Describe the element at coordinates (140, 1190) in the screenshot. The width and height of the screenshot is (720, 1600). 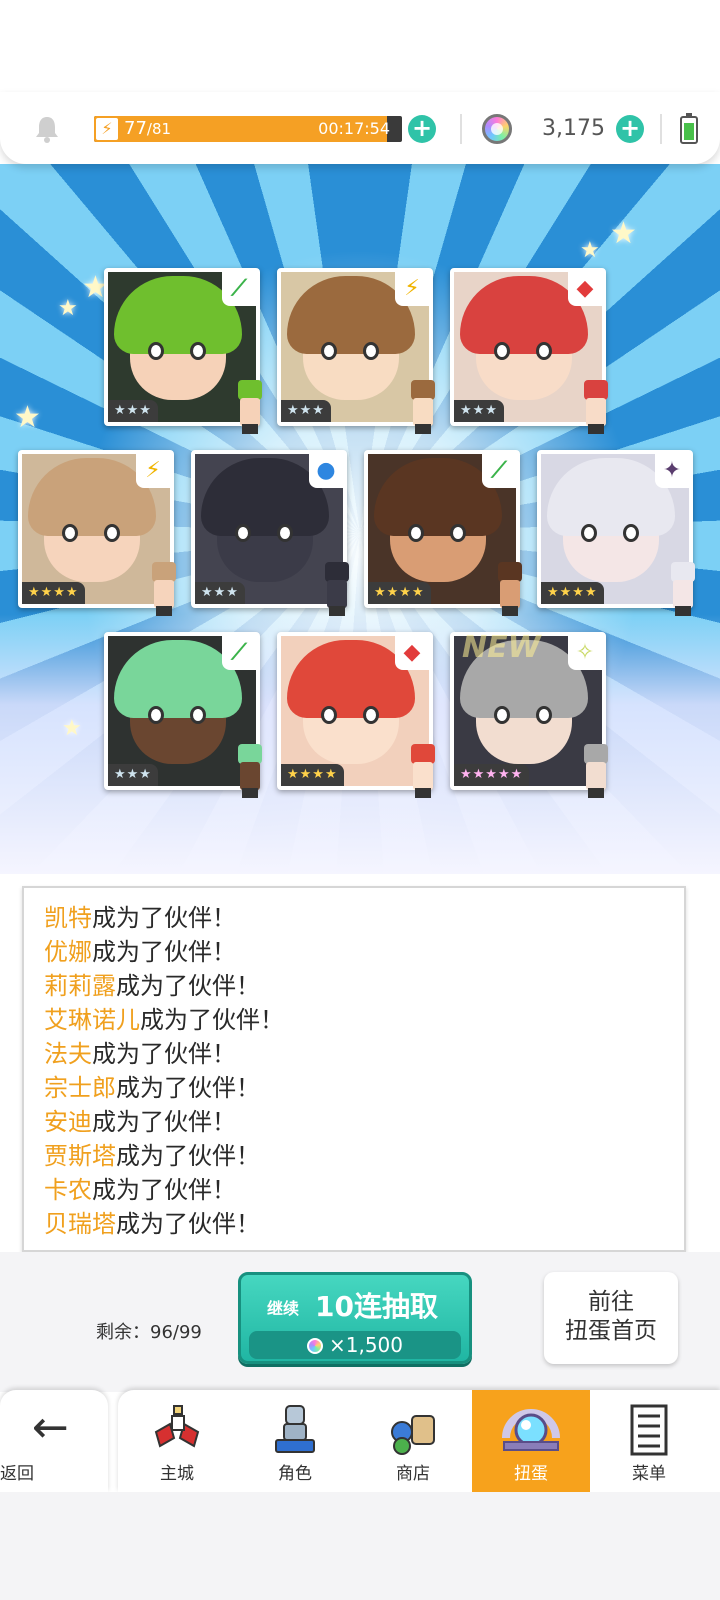
I see `log-line: 卡农成为了伙伴！` at that location.